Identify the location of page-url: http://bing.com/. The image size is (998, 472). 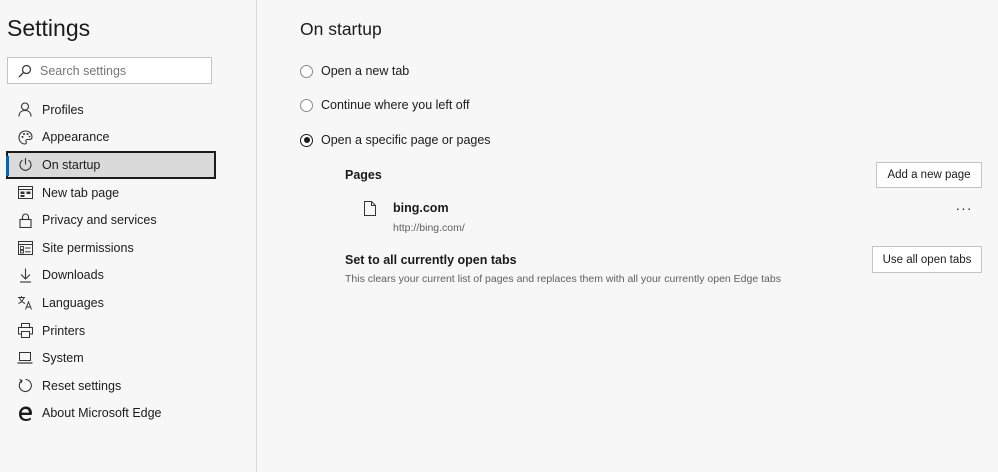
(429, 228).